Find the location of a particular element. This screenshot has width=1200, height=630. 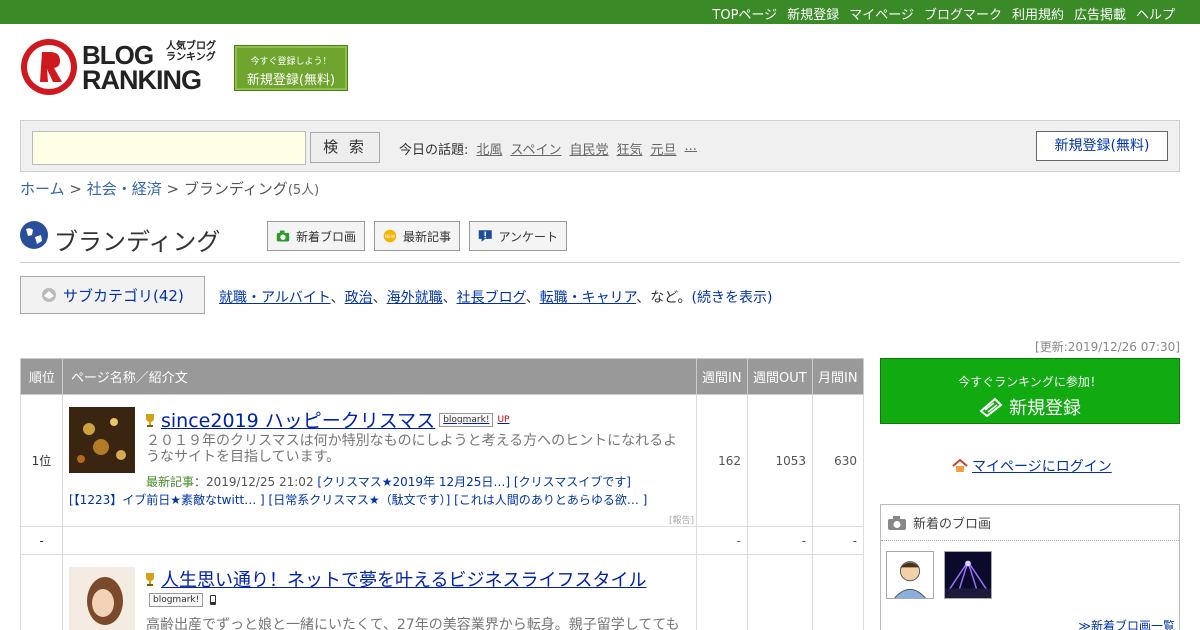

report-link: [報告] is located at coordinates (681, 519).